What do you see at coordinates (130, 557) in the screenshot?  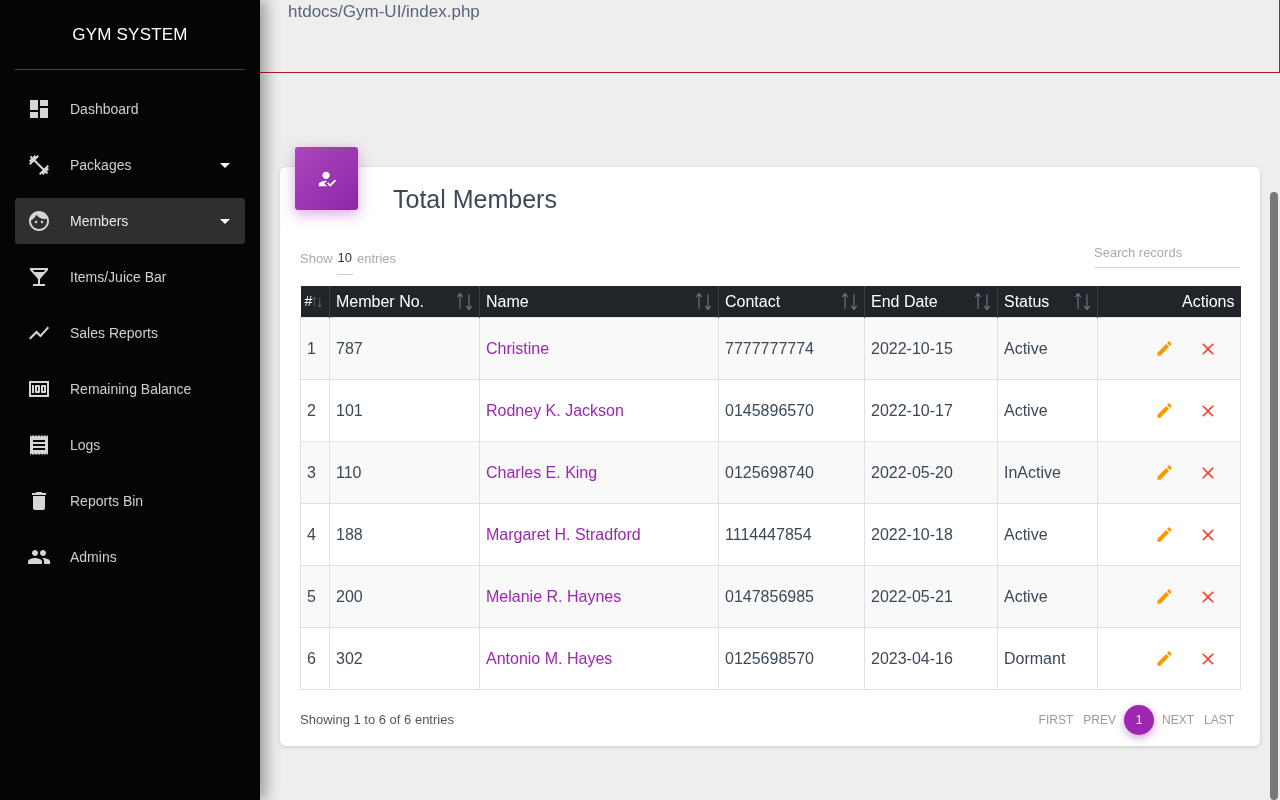 I see `sidebar-item: Admins` at bounding box center [130, 557].